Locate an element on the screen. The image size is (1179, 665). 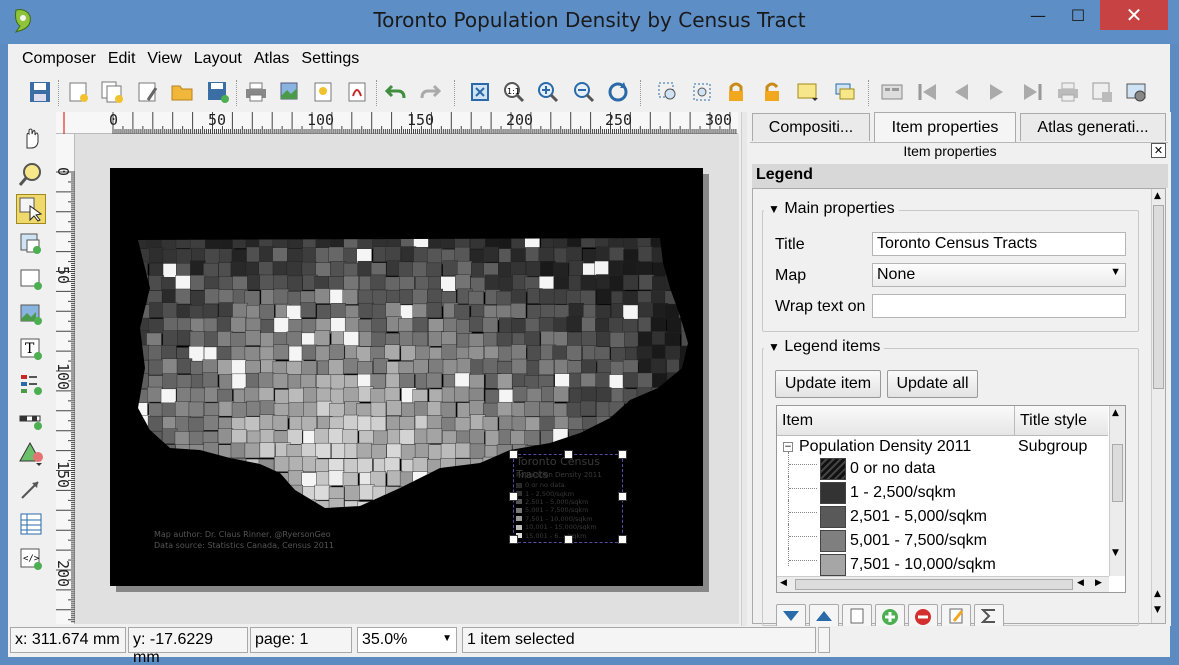
composer-manager-icon is located at coordinates (148, 92).